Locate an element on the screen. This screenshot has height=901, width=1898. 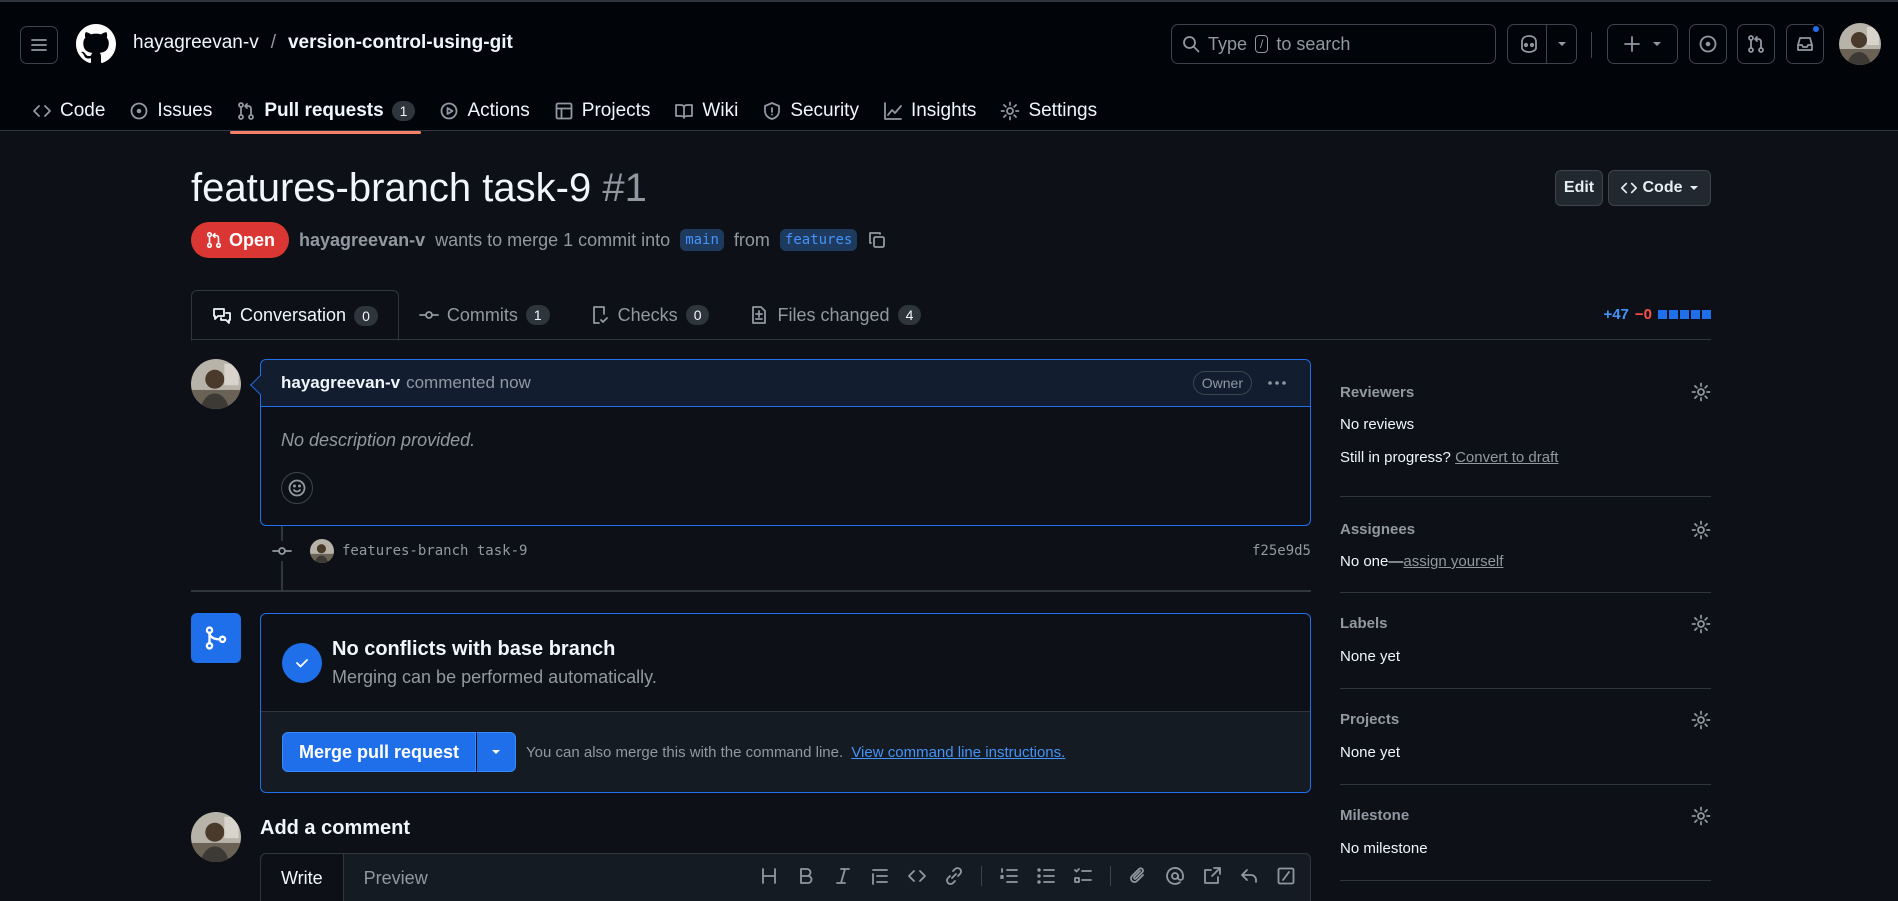
sidebar-value: No one— is located at coordinates (1372, 561).